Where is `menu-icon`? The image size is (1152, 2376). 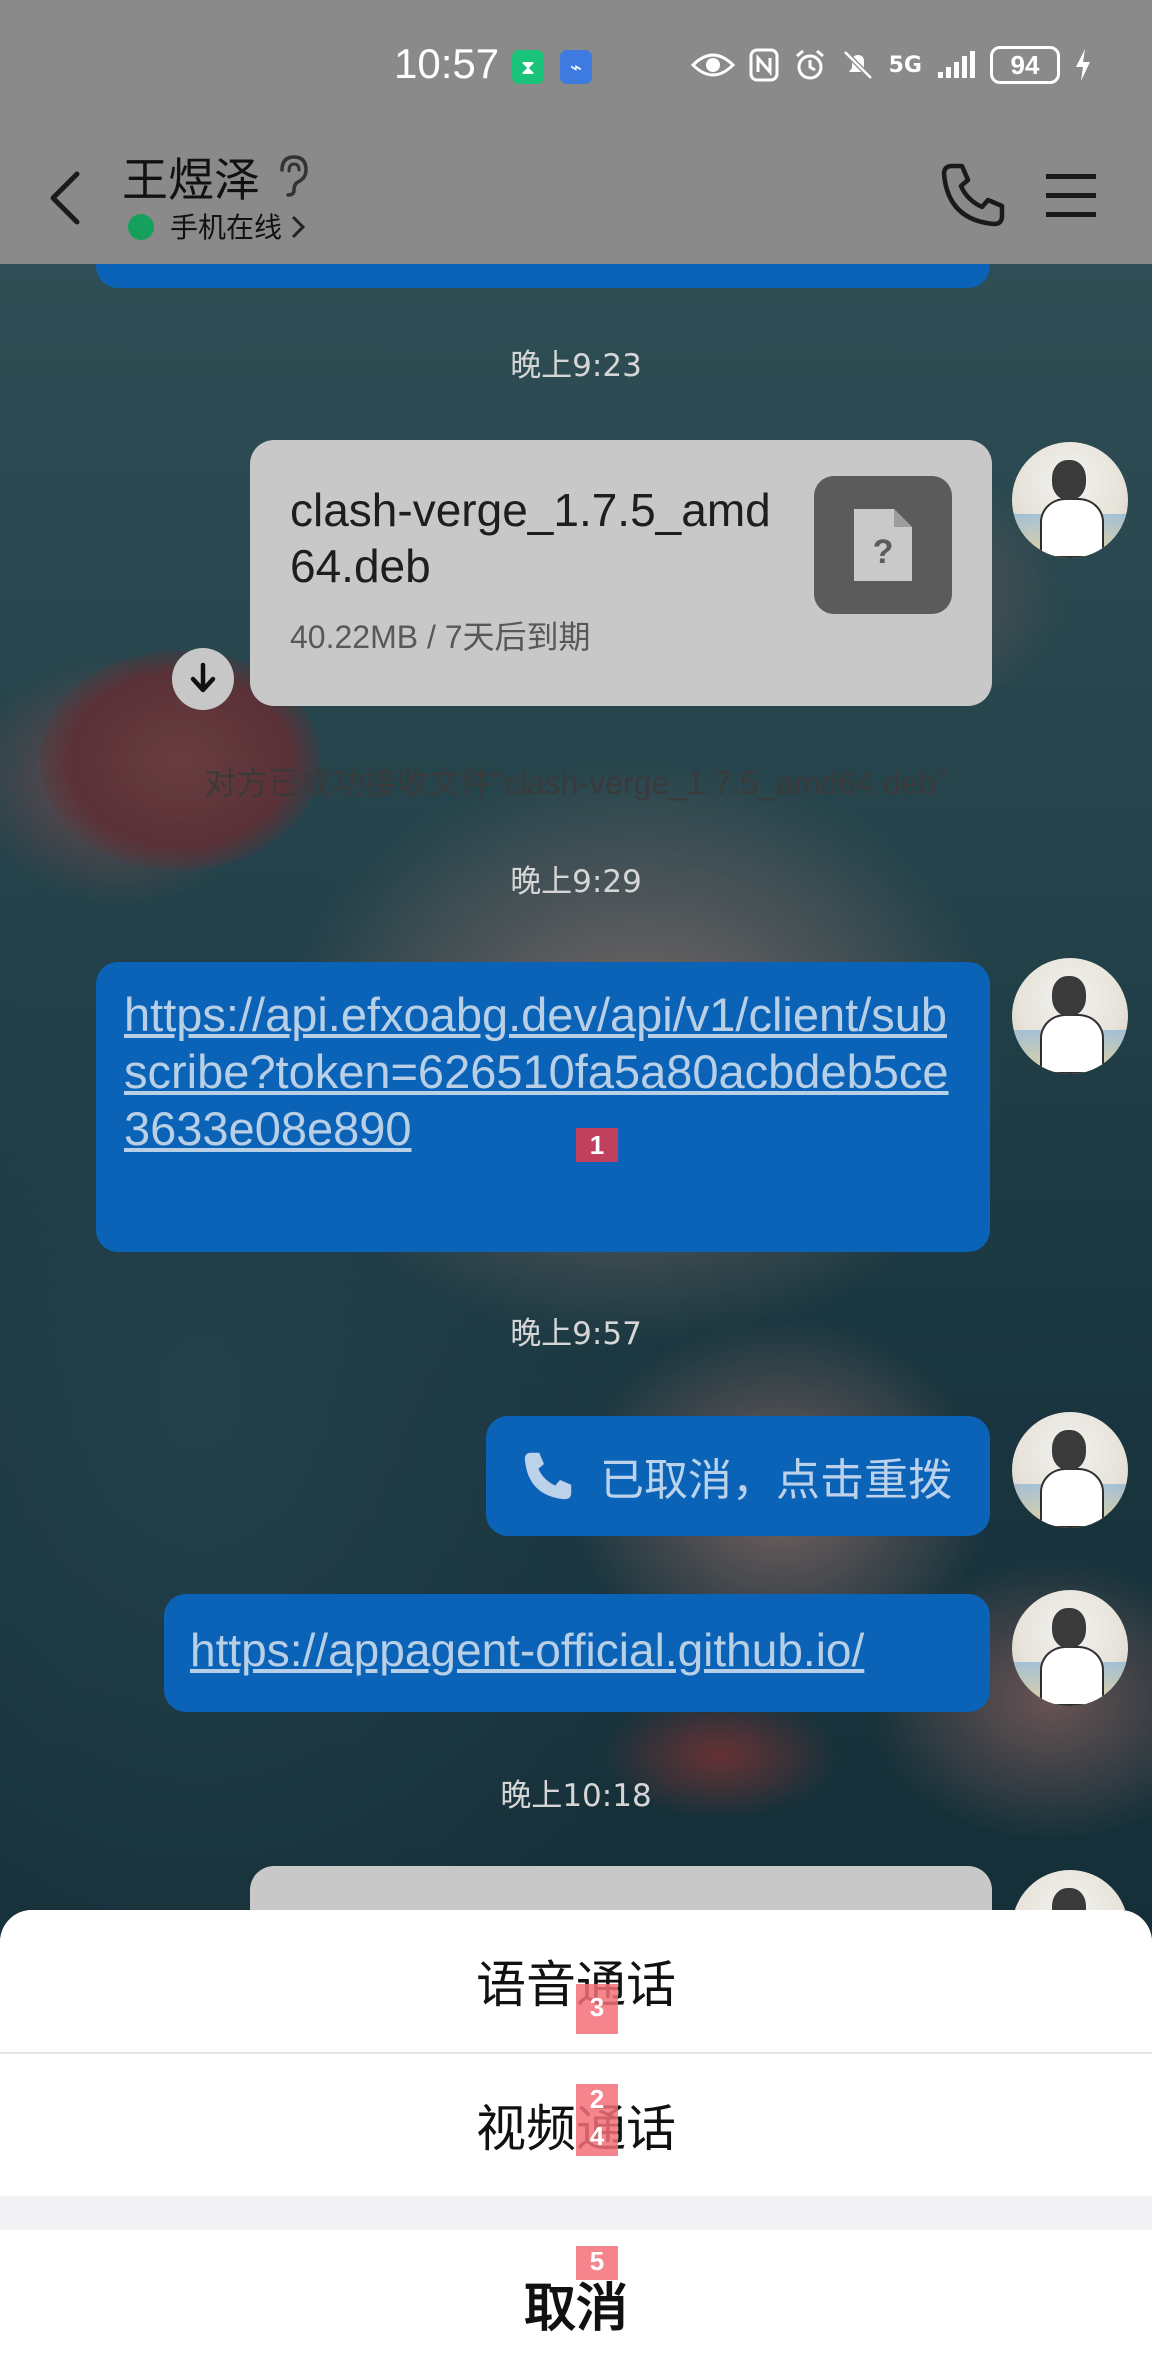
menu-icon is located at coordinates (1072, 196).